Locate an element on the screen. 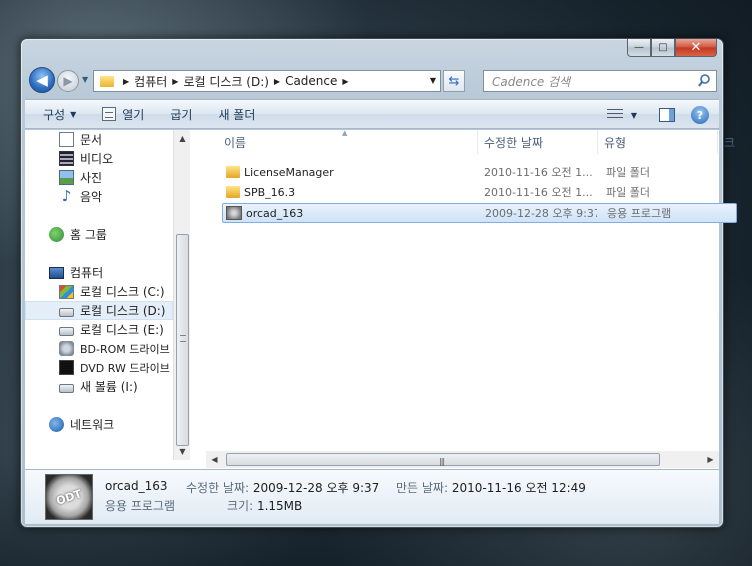 This screenshot has width=752, height=566. file-name: LicenseManager is located at coordinates (289, 172).